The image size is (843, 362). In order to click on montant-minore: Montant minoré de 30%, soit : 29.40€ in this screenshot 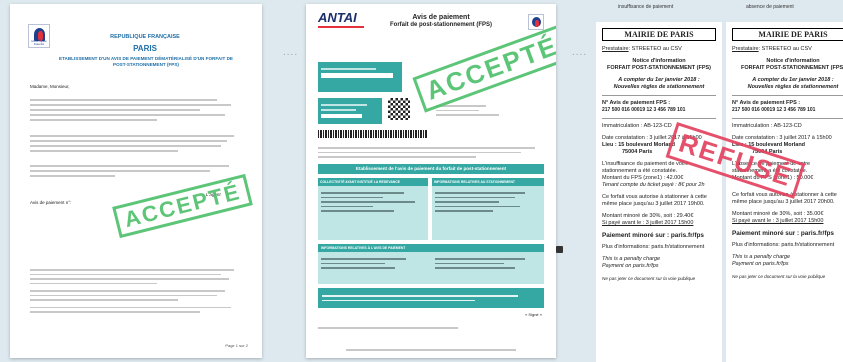, I will do `click(648, 216)`.